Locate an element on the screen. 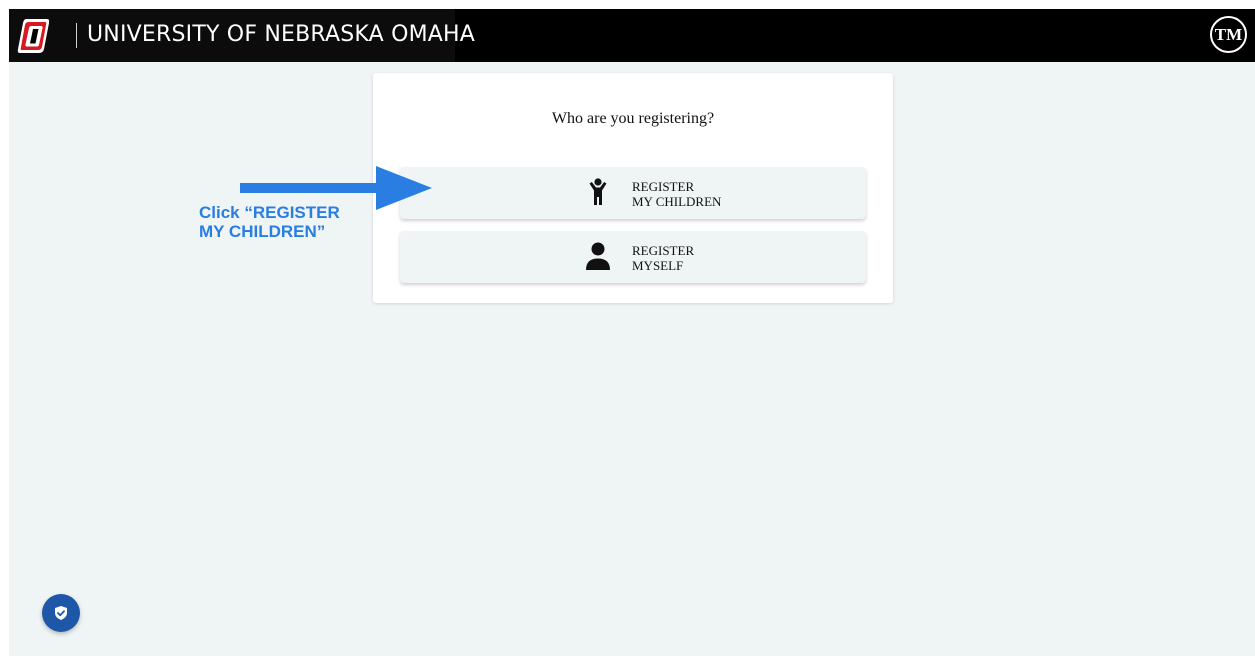  registration-question: Who are you registering? is located at coordinates (633, 118).